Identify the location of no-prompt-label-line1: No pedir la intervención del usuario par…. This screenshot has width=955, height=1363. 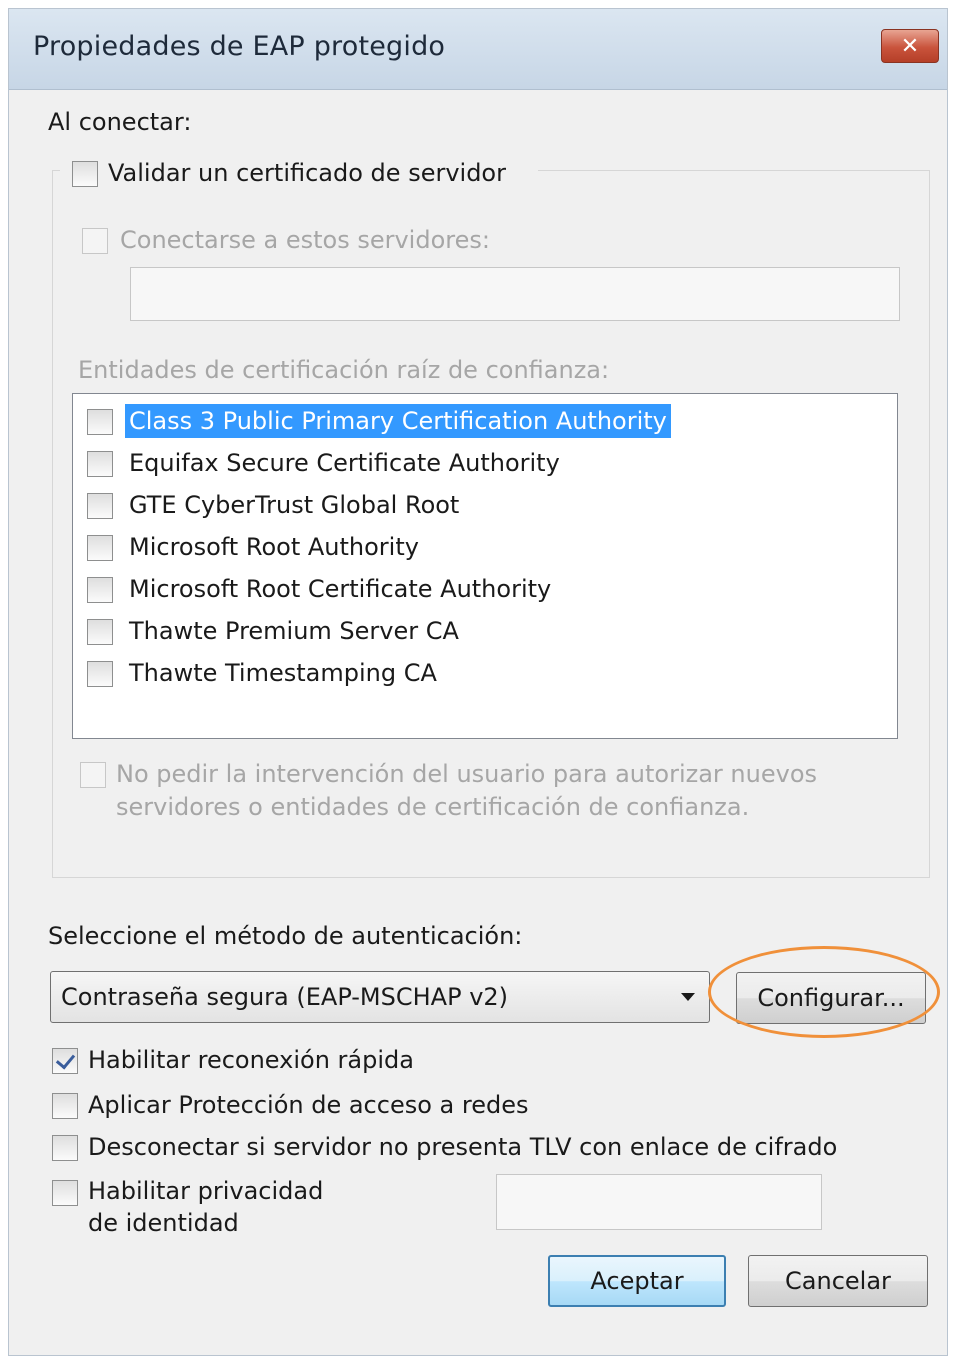
(467, 774).